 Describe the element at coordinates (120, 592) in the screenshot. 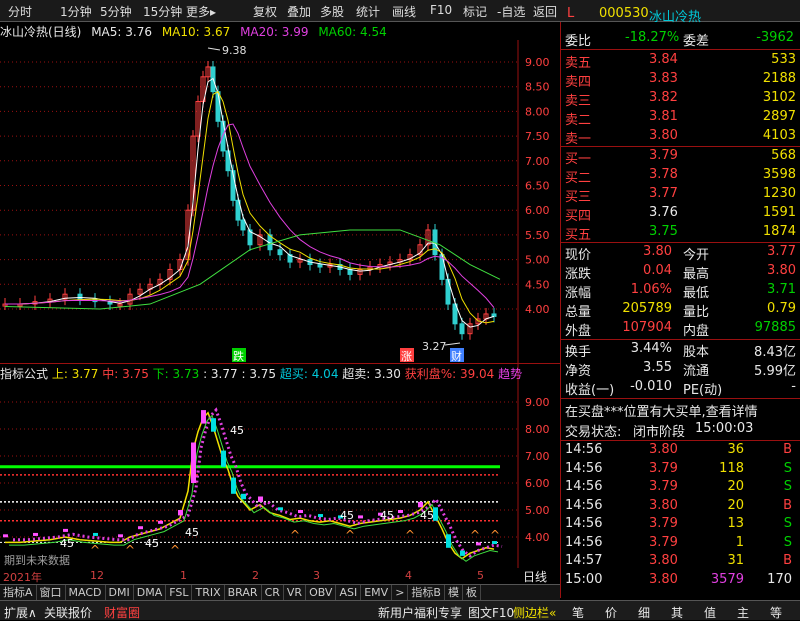

I see `indicator-tab-3: DMI` at that location.